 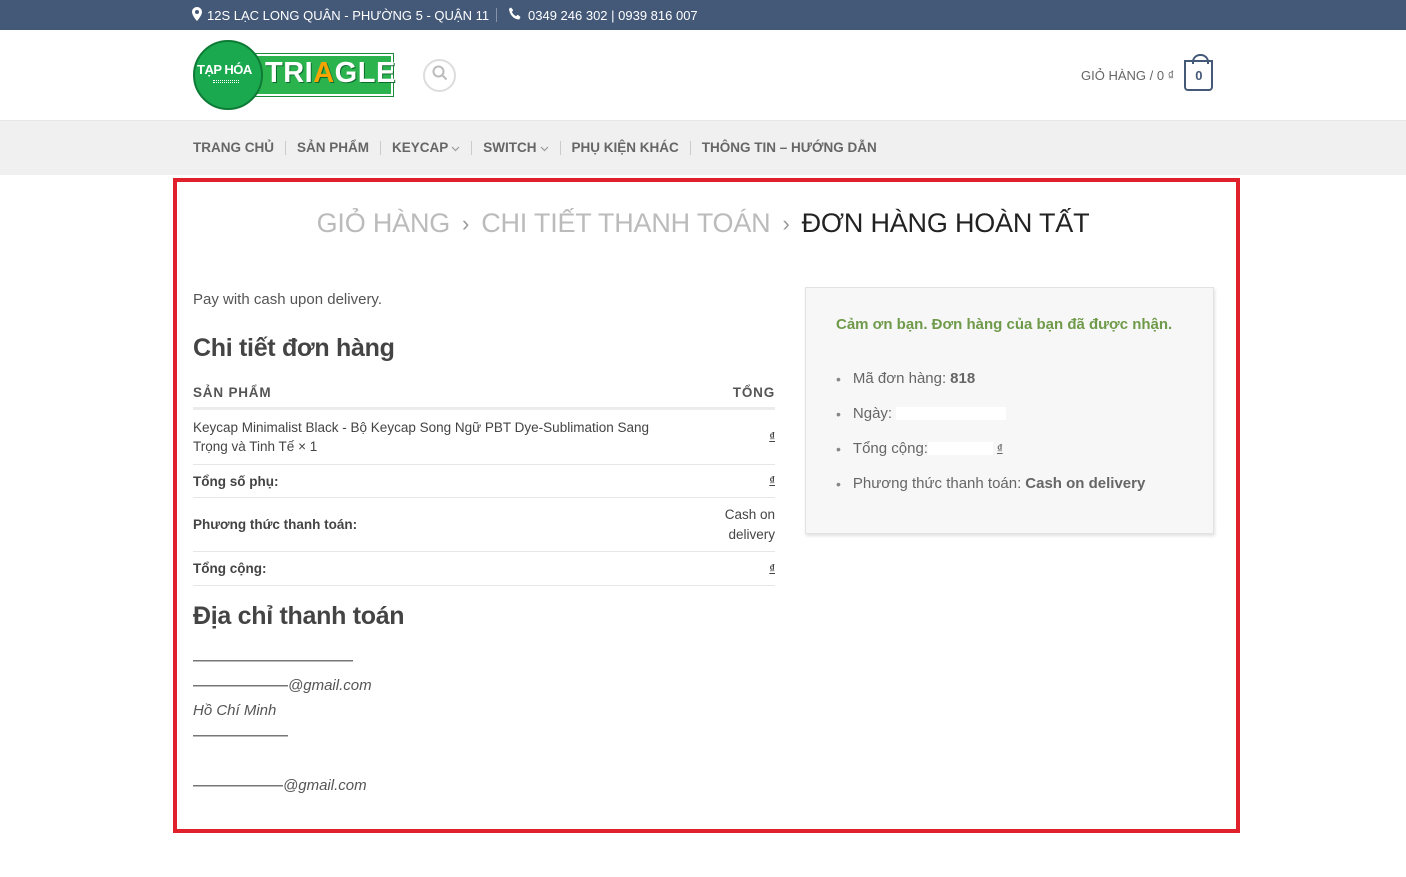 I want to click on item-qty: × 1, so click(x=308, y=446).